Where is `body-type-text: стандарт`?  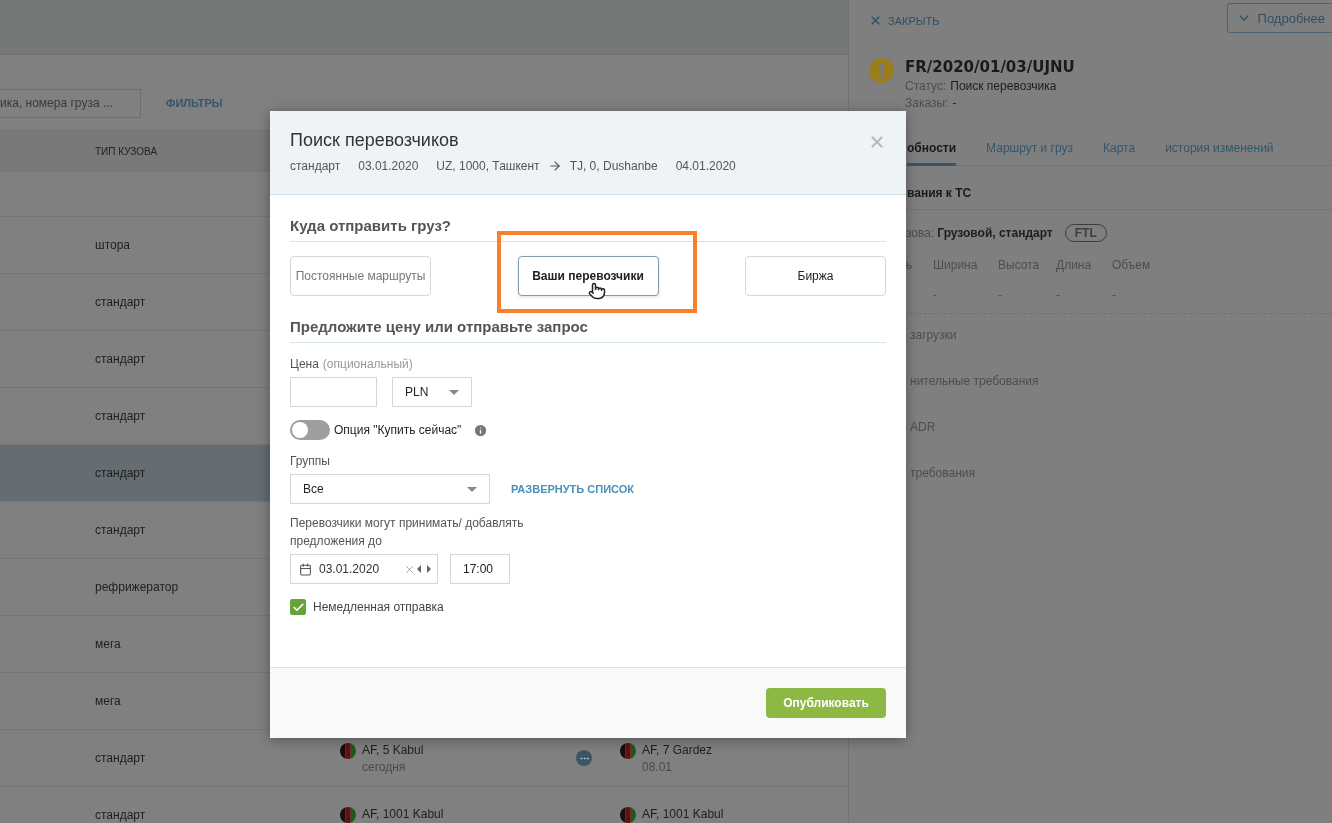
body-type-text: стандарт is located at coordinates (315, 166).